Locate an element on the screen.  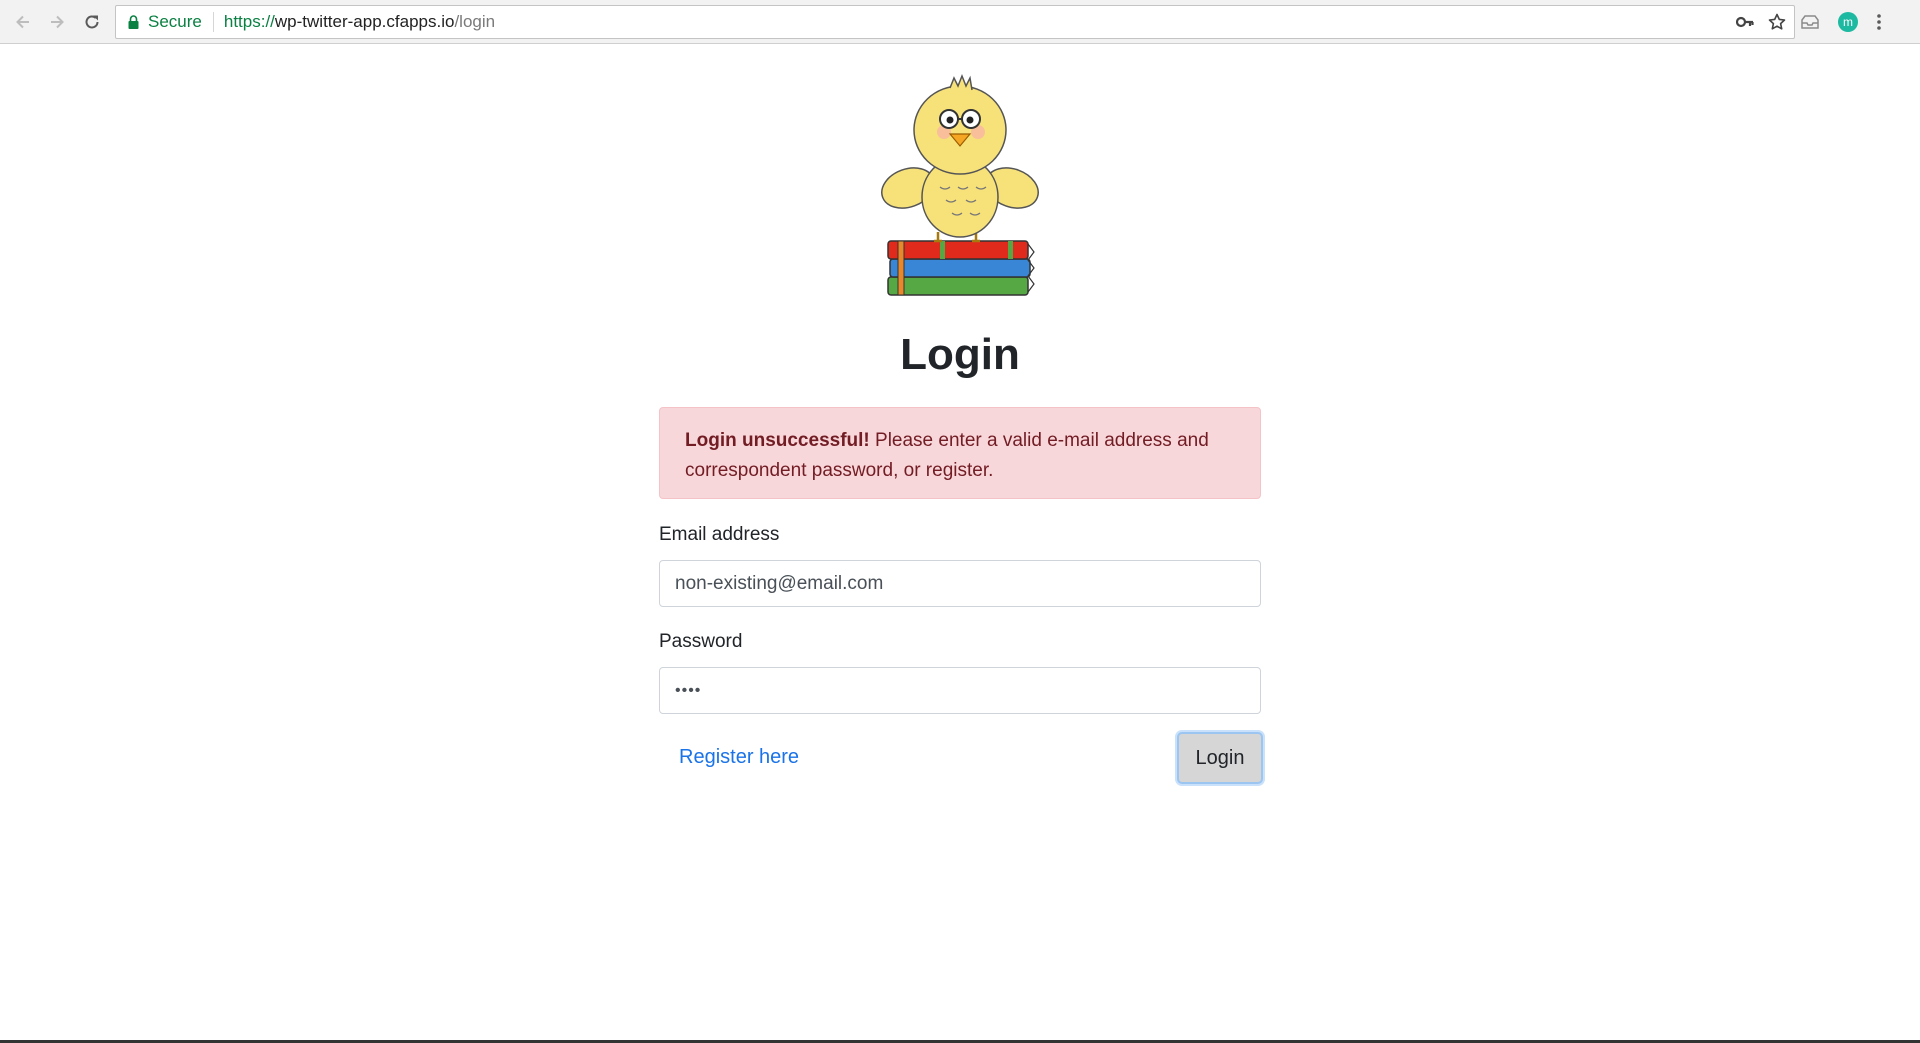
password-field is located at coordinates (960, 690).